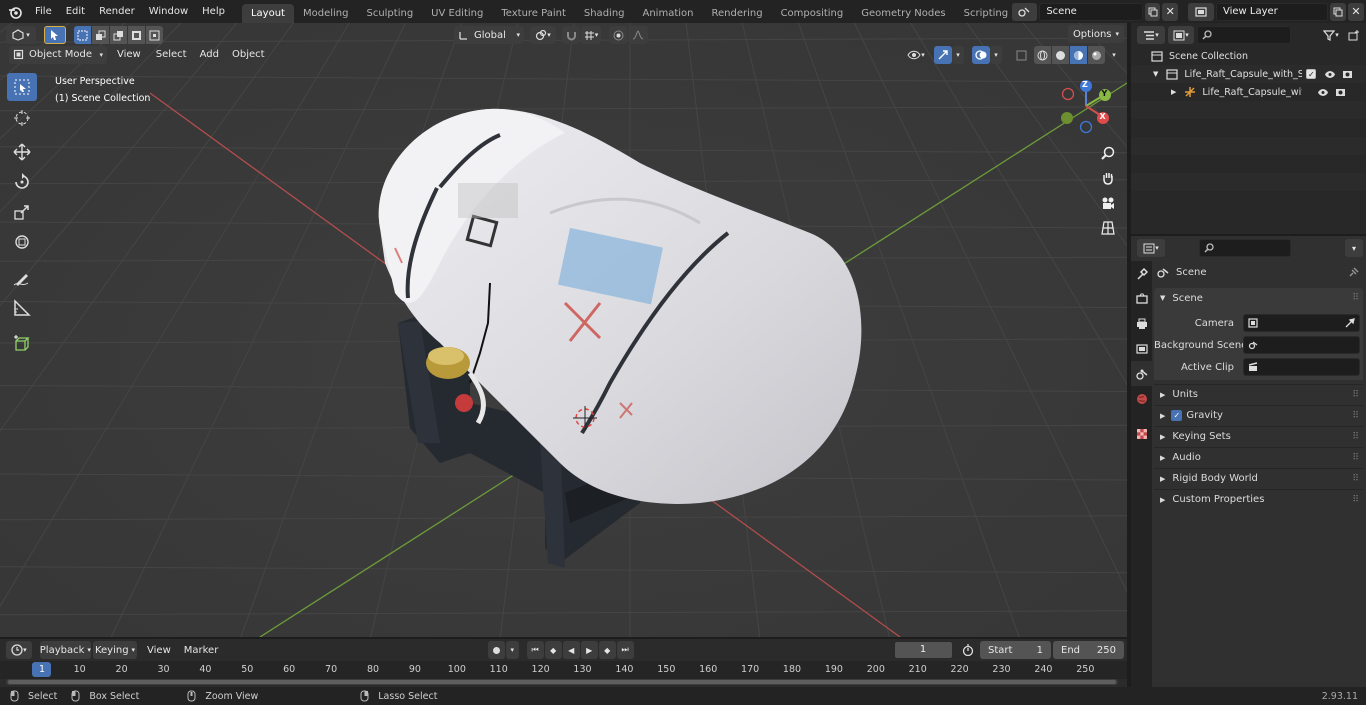 Image resolution: width=1366 pixels, height=705 pixels. What do you see at coordinates (1248, 92) in the screenshot?
I see `outliner-row-object: ▶ Life_Raft_Capsule_with_S` at bounding box center [1248, 92].